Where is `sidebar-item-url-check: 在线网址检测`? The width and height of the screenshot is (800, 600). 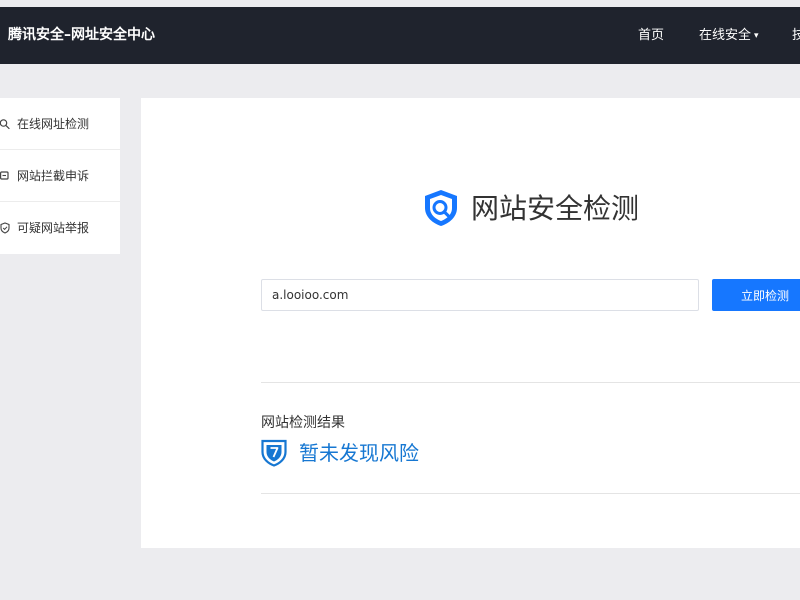
sidebar-item-url-check: 在线网址检测 is located at coordinates (60, 124).